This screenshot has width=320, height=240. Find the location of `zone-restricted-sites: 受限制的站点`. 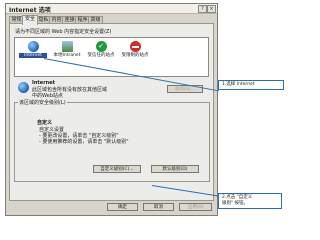

zone-restricted-sites: 受限制的站点 is located at coordinates (135, 49).